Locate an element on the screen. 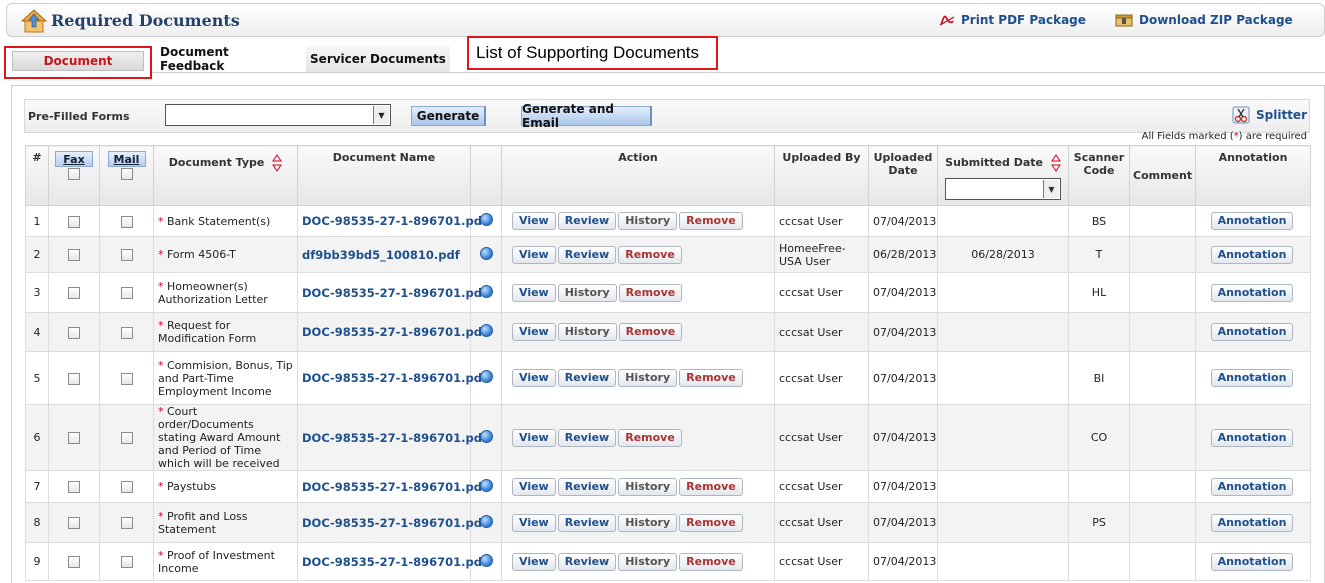  col-document-type: Document Type is located at coordinates (225, 175).